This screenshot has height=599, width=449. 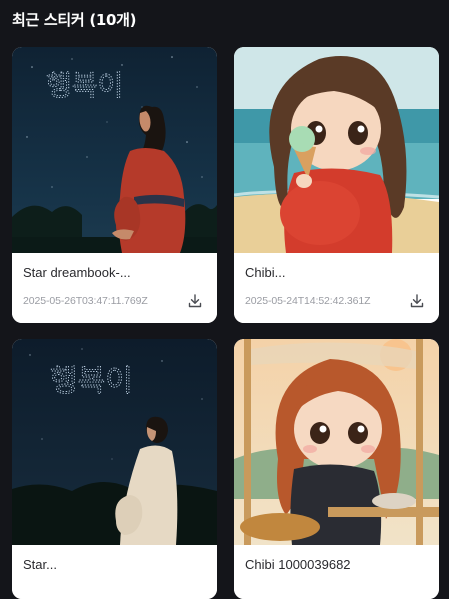 I want to click on sticker-date: 2025-05-26T03:47:11.769Z, so click(x=85, y=301).